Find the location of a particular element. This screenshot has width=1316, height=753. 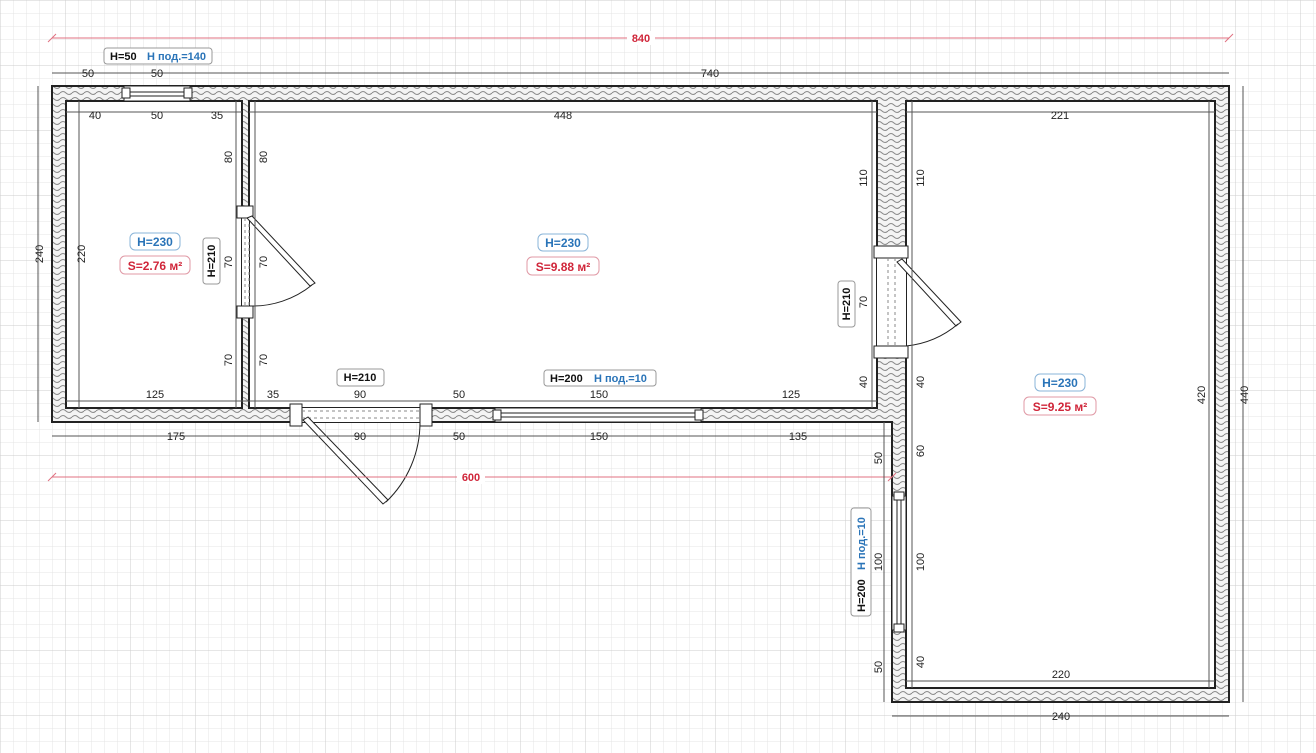

window-bottom-label: H=200 H под.=10 is located at coordinates (600, 378).